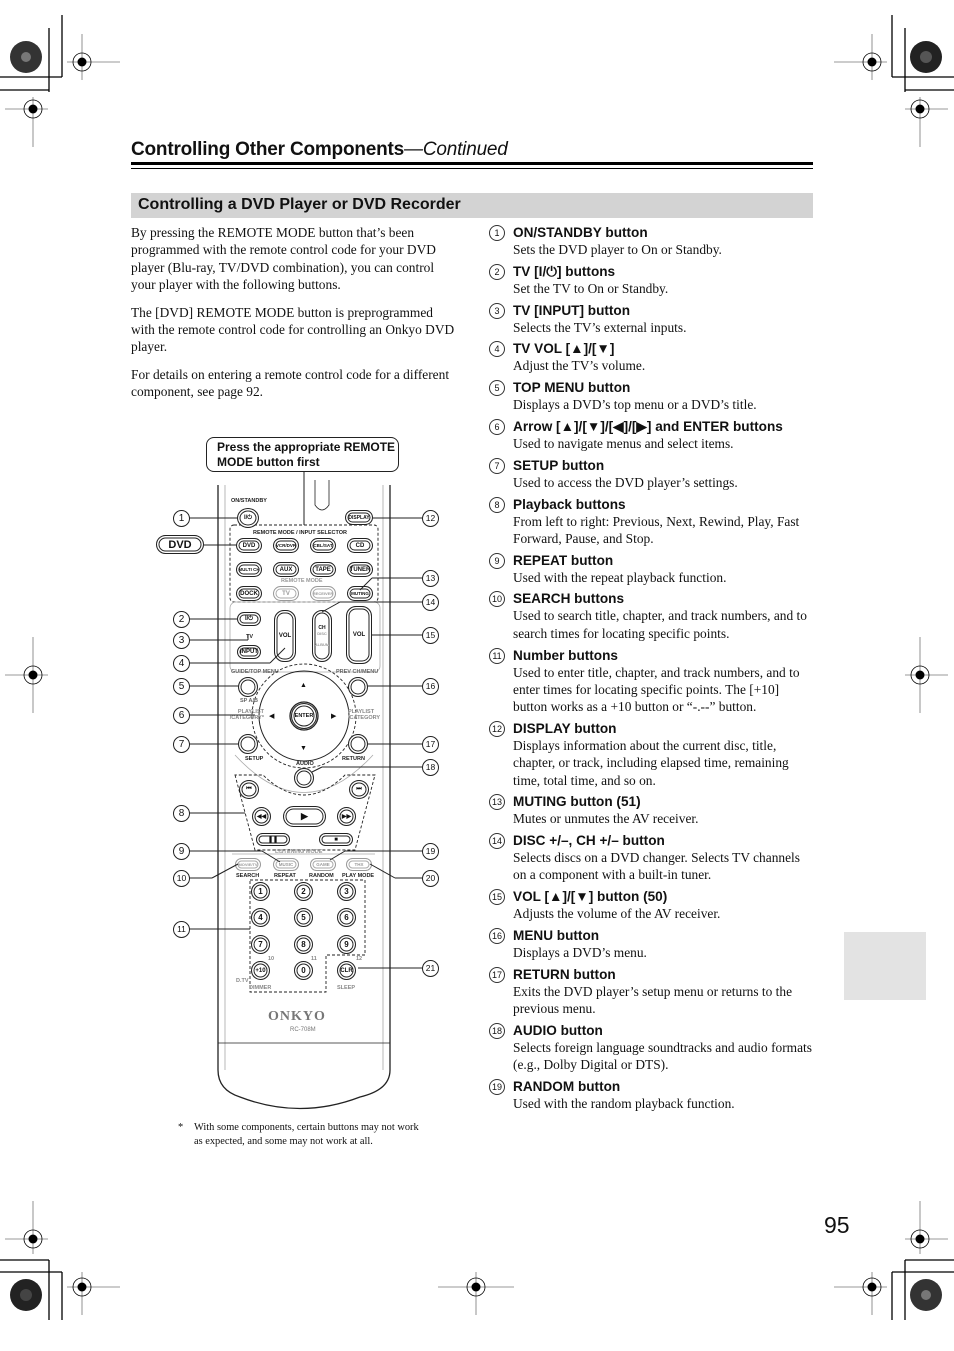  Describe the element at coordinates (430, 602) in the screenshot. I see `diagram-callout-number: 14` at that location.